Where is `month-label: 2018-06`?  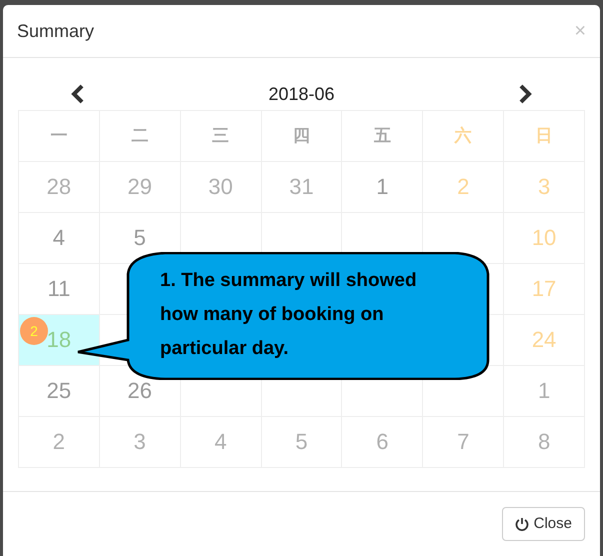 month-label: 2018-06 is located at coordinates (301, 94).